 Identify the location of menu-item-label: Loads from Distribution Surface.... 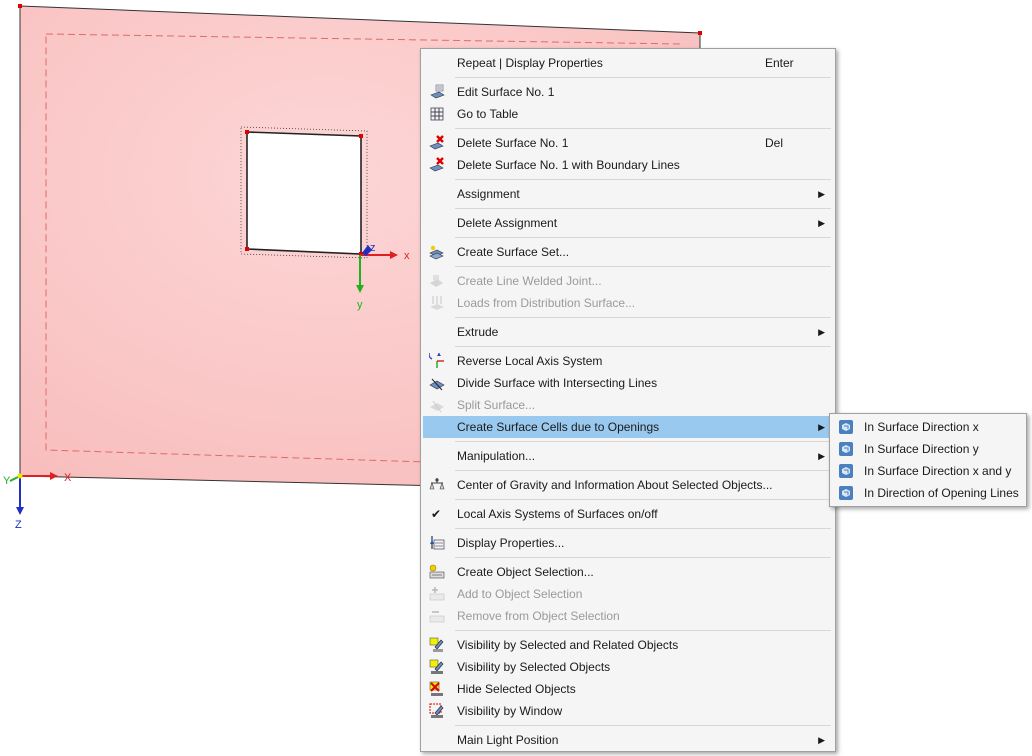
(546, 303).